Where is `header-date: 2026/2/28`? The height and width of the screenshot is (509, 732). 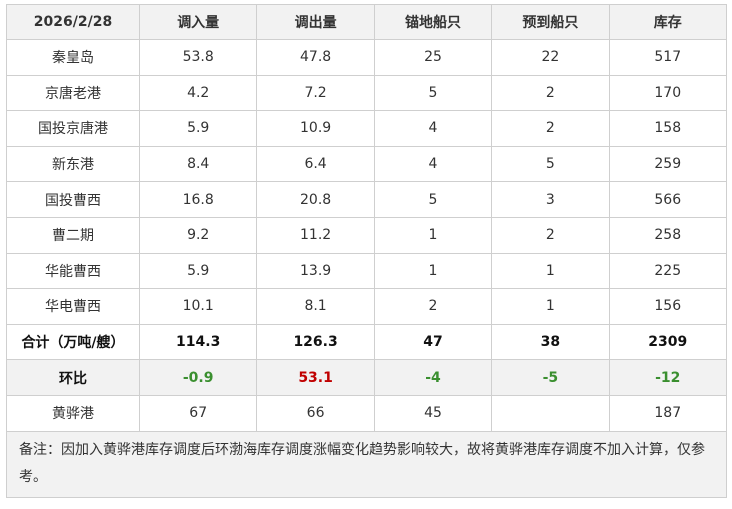 header-date: 2026/2/28 is located at coordinates (73, 22).